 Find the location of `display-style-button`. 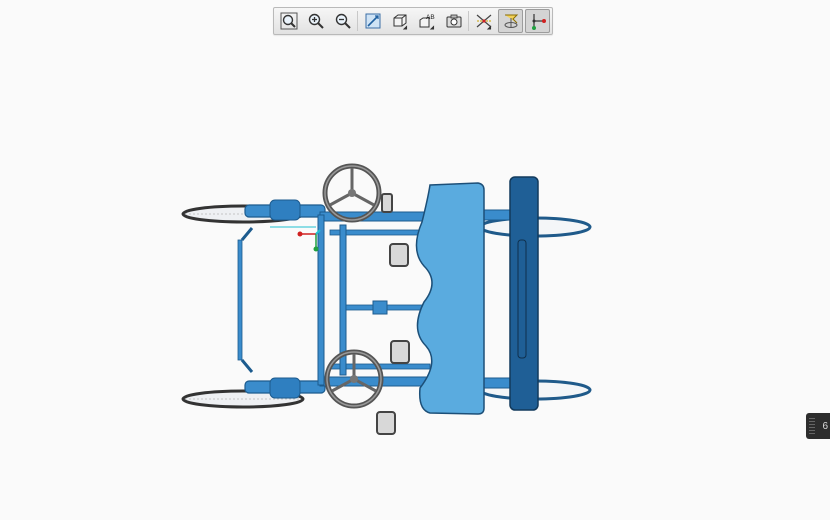

display-style-button is located at coordinates (399, 21).